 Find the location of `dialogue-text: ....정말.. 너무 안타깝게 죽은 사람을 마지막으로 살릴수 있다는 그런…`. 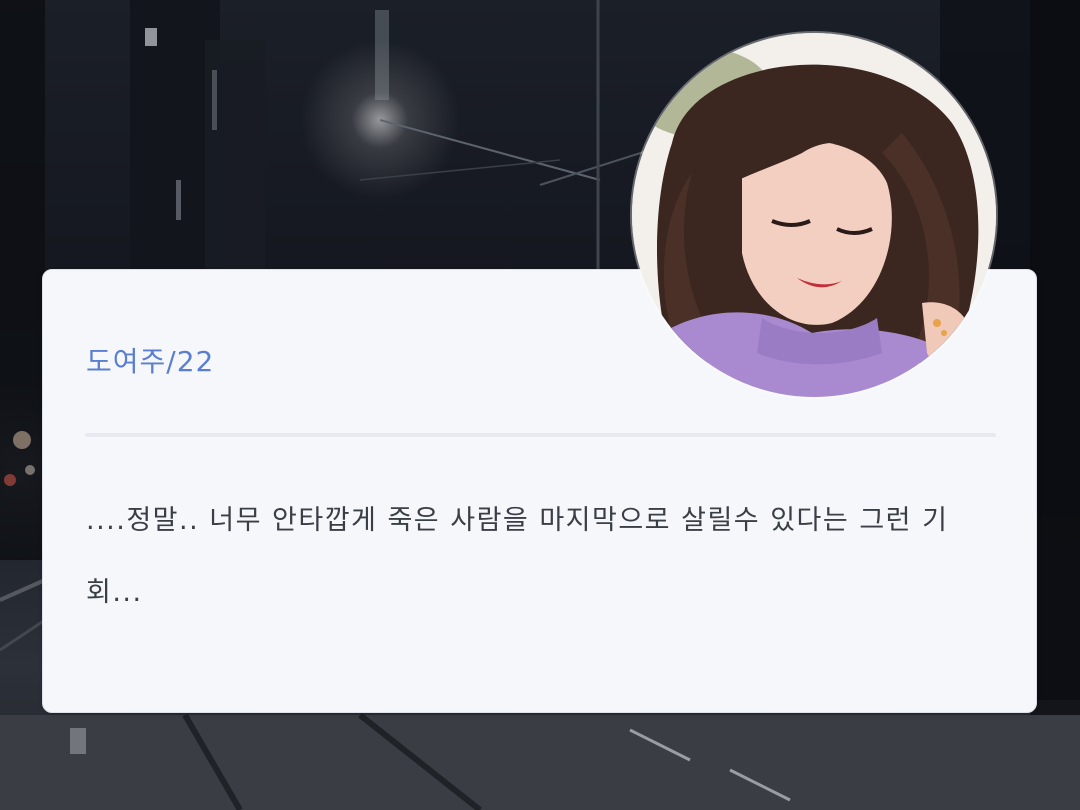

dialogue-text: ....정말.. 너무 안타깝게 죽은 사람을 마지막으로 살릴수 있다는 그런… is located at coordinates (517, 556).